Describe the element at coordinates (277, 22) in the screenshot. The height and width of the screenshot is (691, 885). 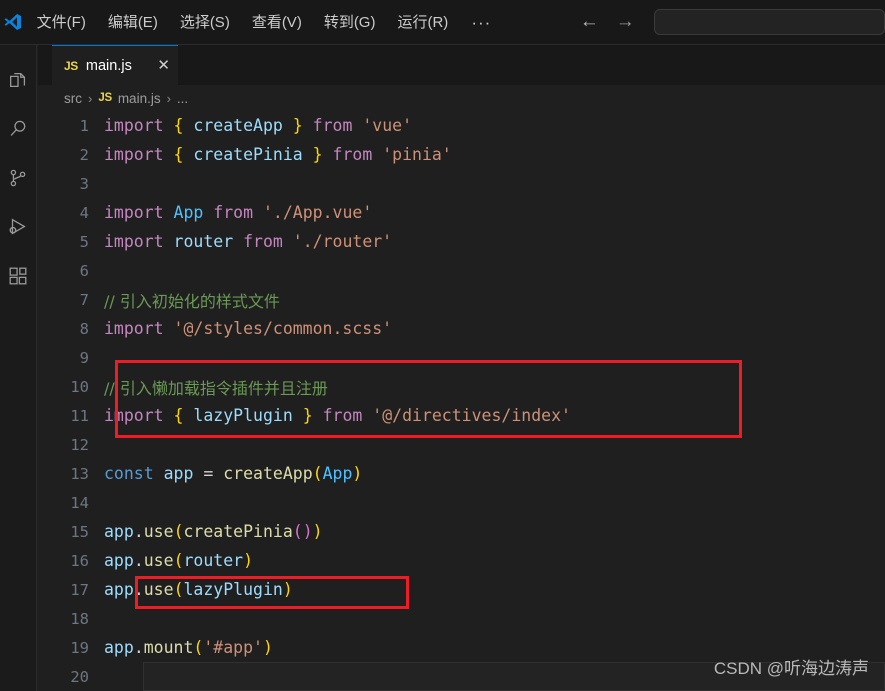
I see `menu-item-view: 查看(V)` at that location.